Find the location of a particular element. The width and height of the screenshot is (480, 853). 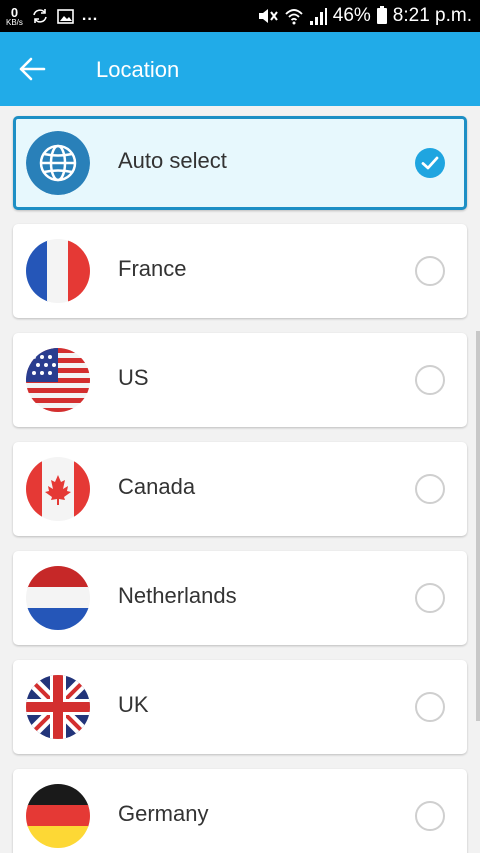

location-item-us: US is located at coordinates (240, 380).